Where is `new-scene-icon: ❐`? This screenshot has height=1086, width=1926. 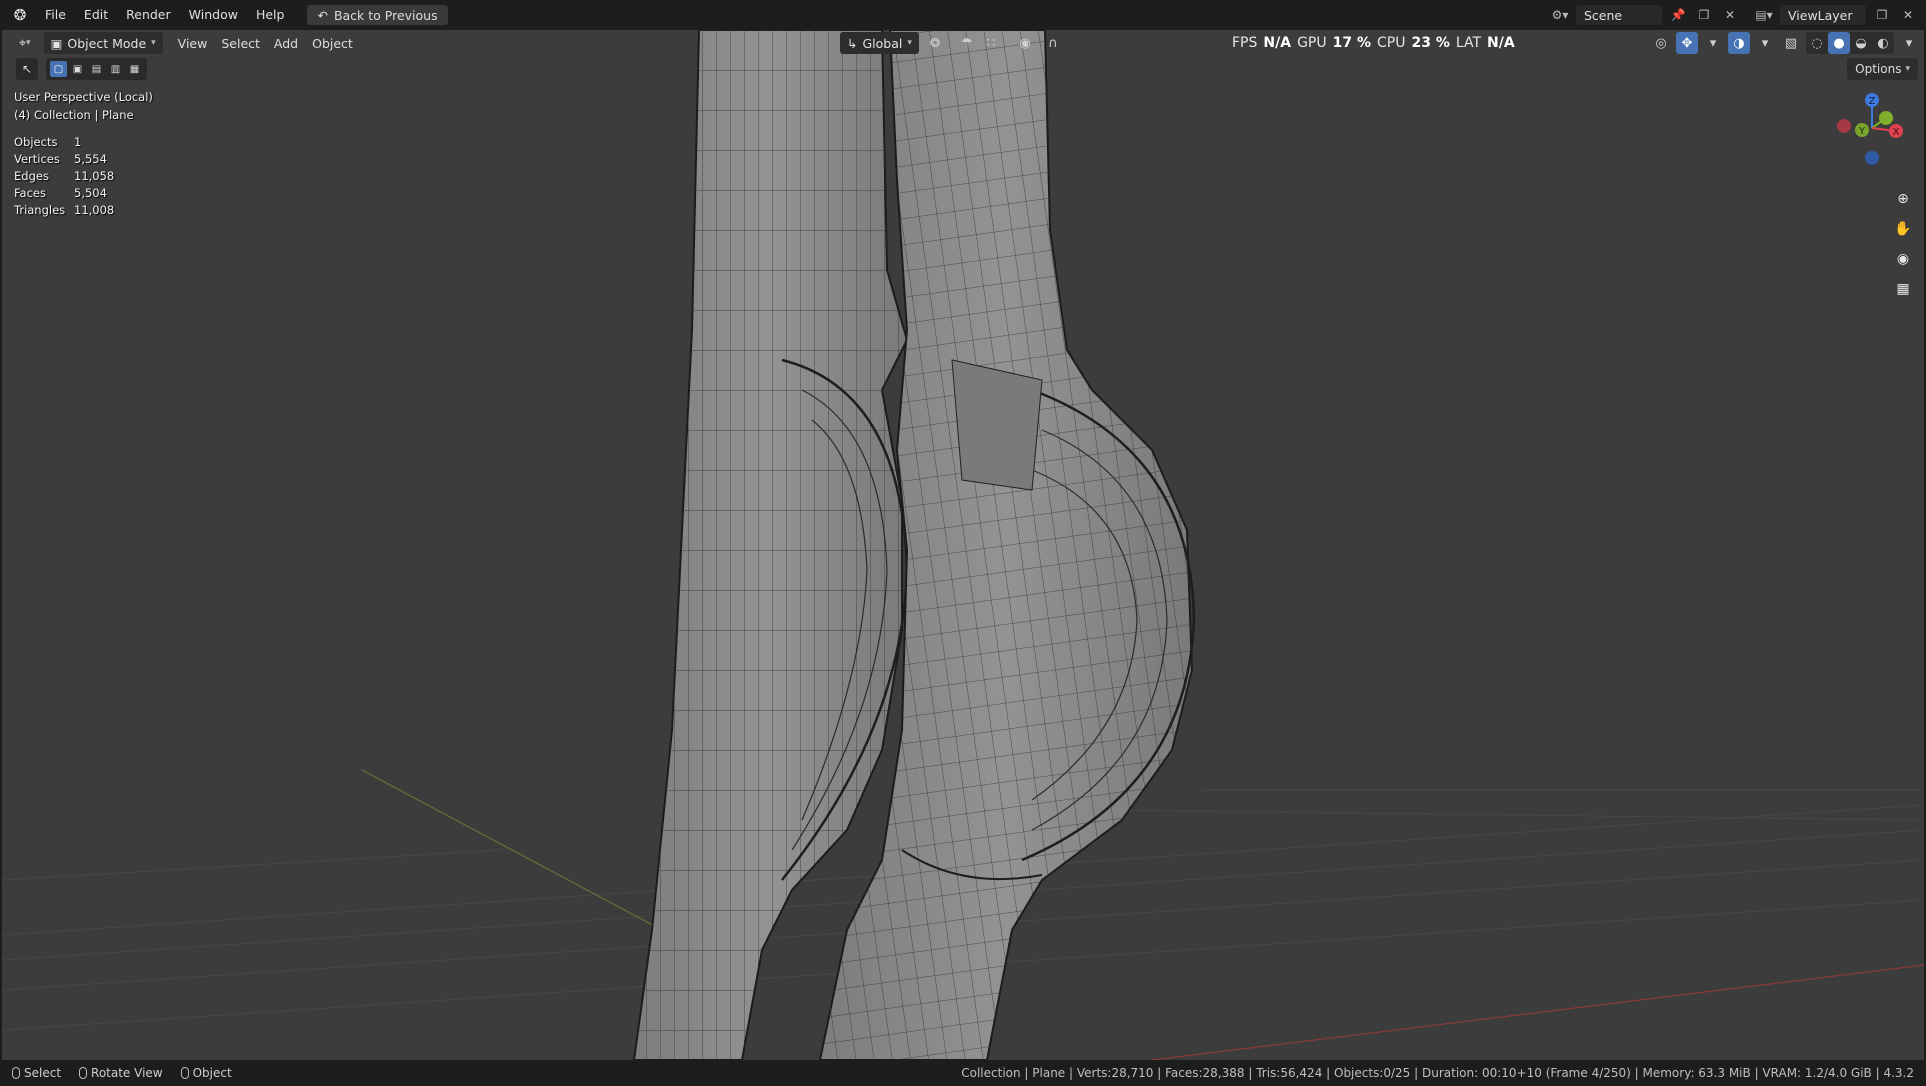
new-scene-icon: ❐ is located at coordinates (1704, 15).